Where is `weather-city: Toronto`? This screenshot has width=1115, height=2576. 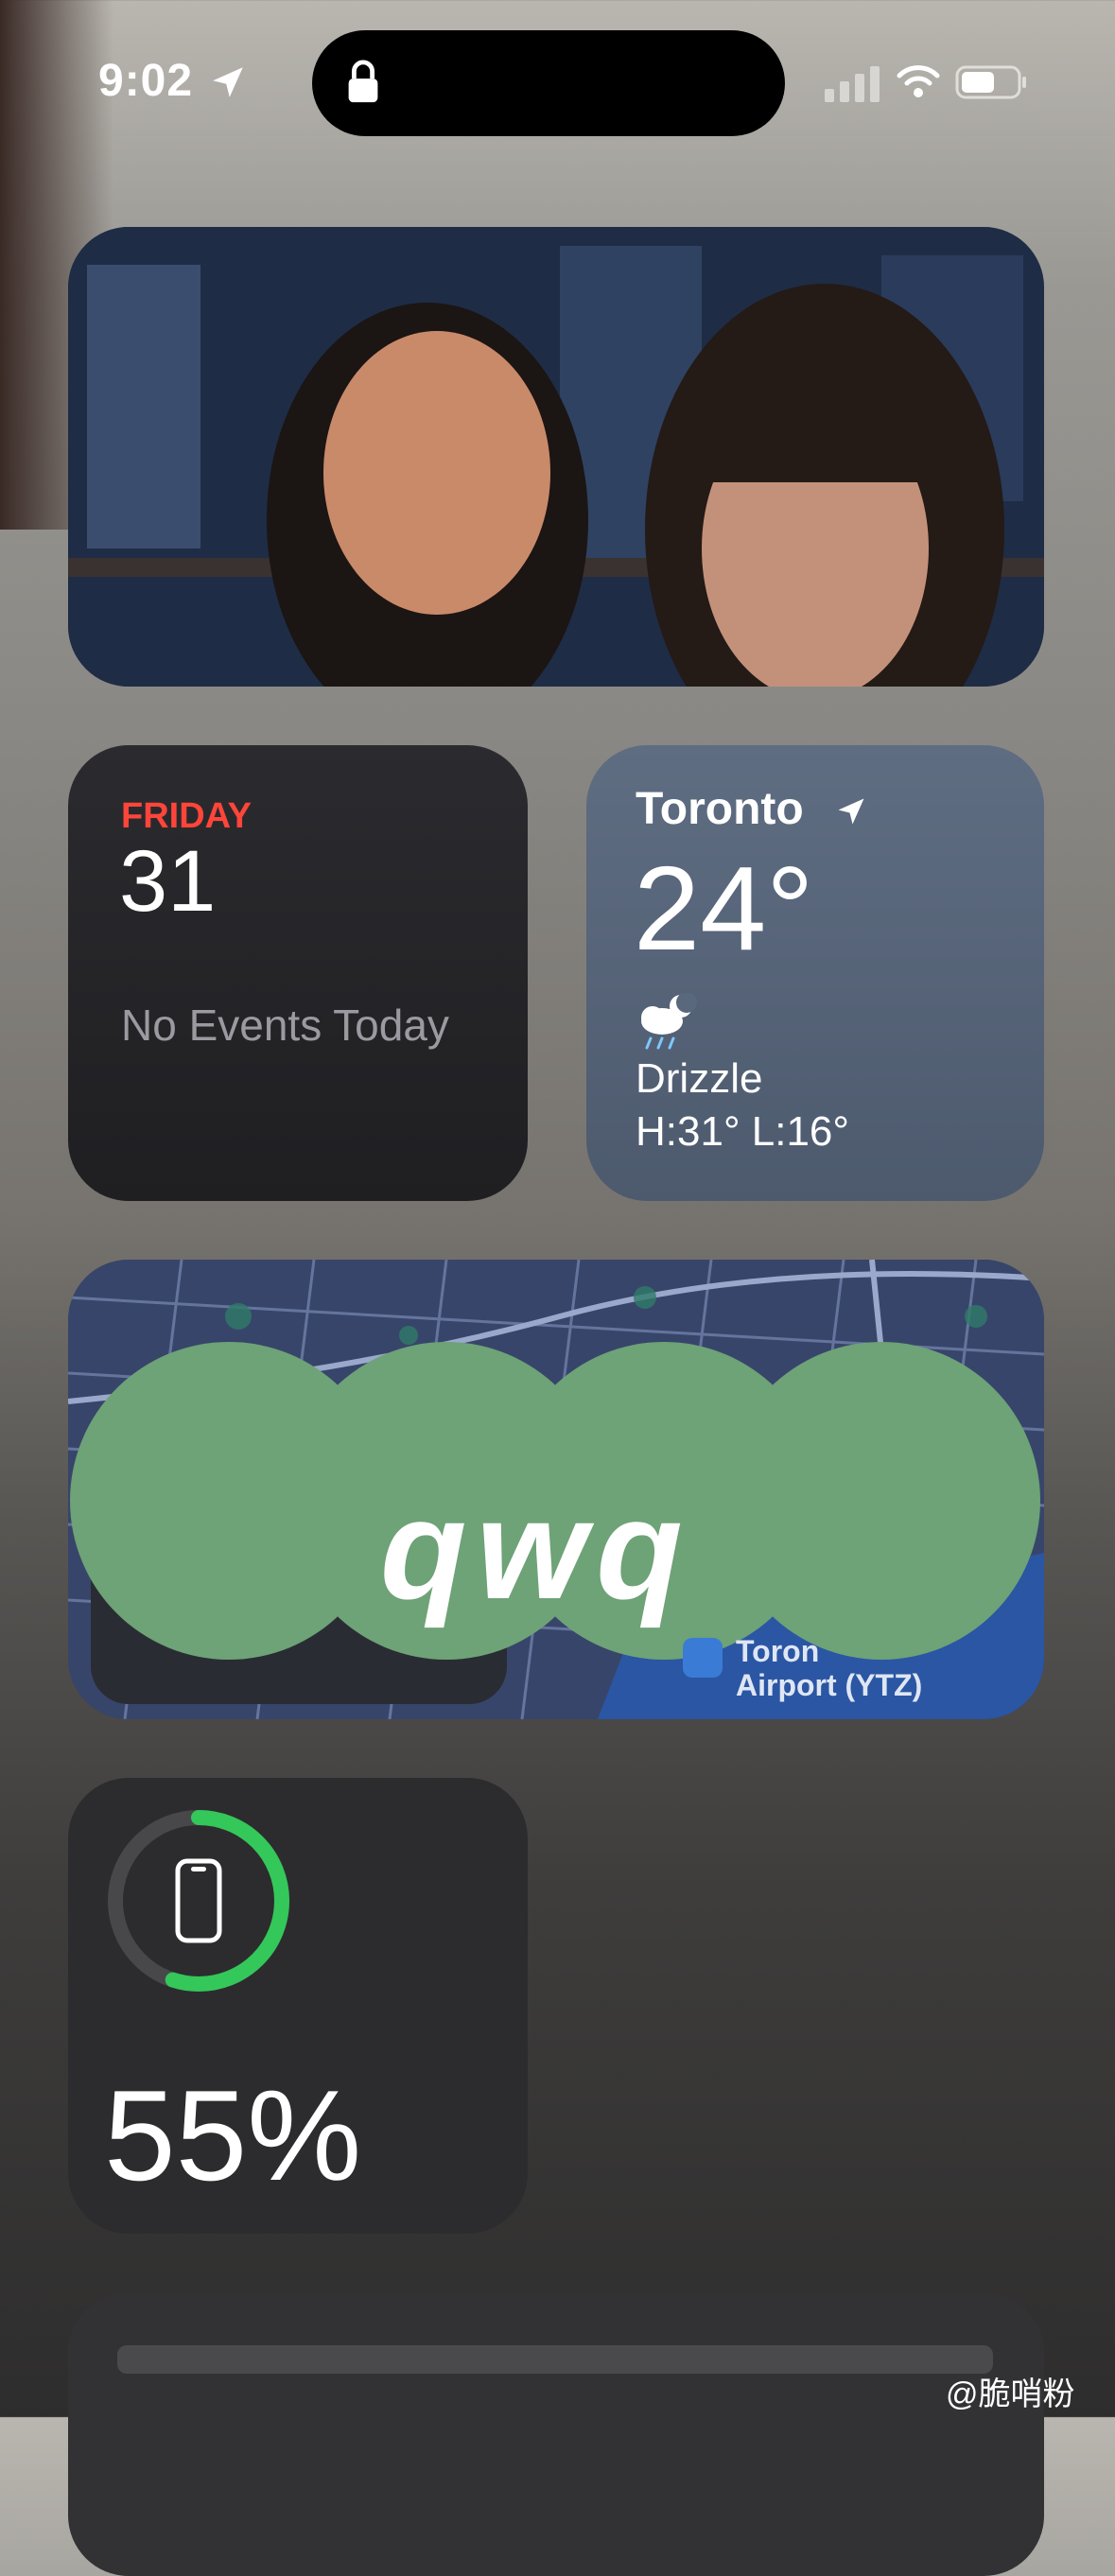
weather-city: Toronto is located at coordinates (720, 809).